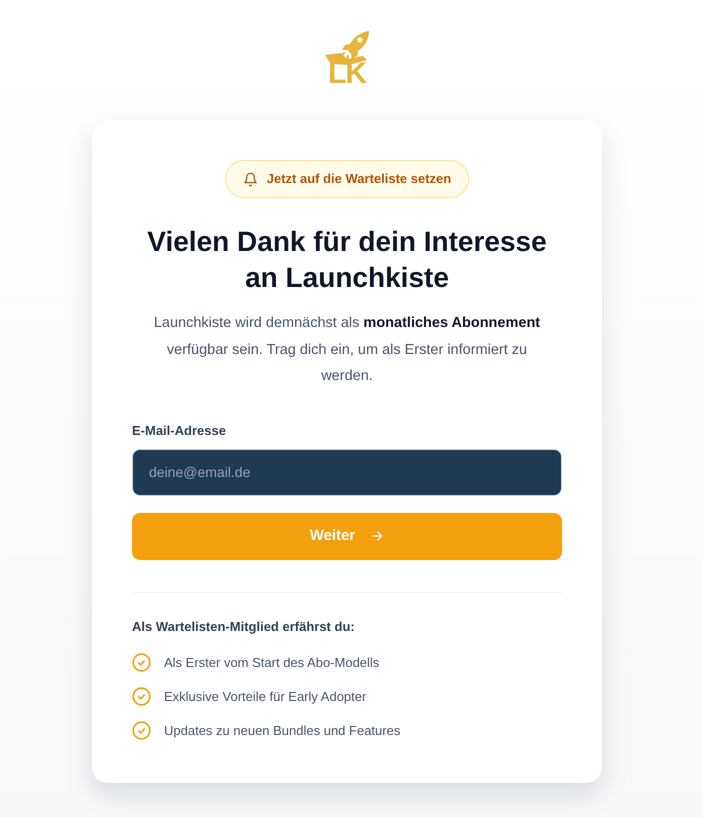 This screenshot has width=703, height=817. What do you see at coordinates (272, 663) in the screenshot?
I see `benefit-text: Als Erster vom Start des Abo-Modells` at bounding box center [272, 663].